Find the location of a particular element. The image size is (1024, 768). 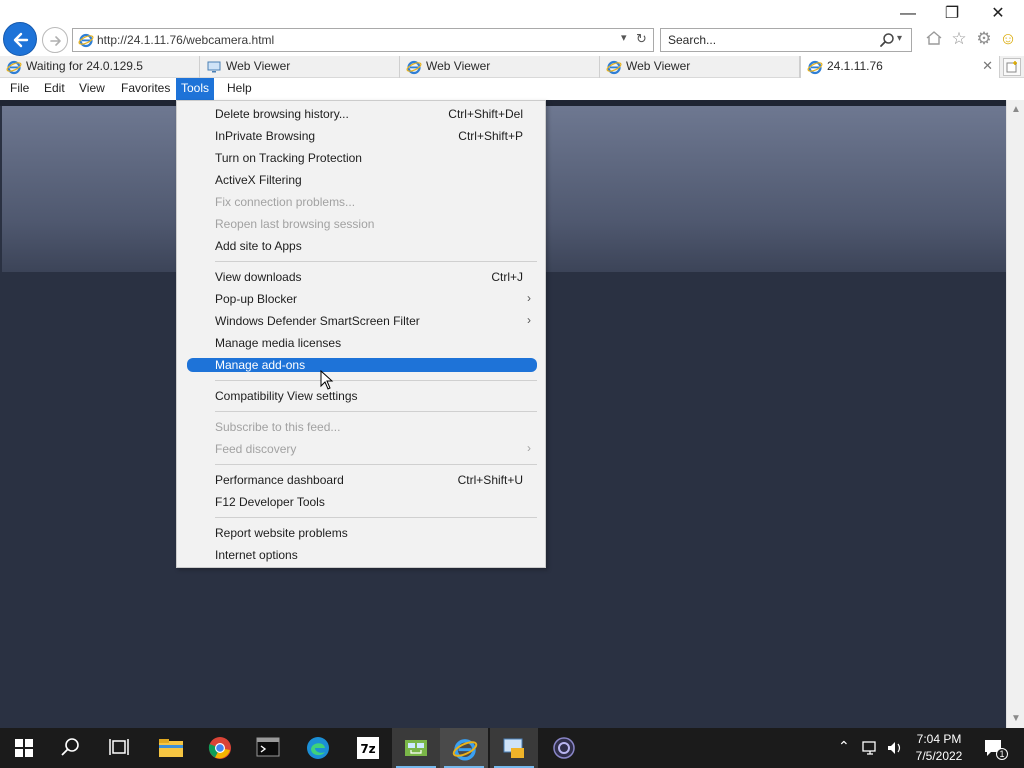

tab-5-active: 24.1.11.76 ✕ is located at coordinates (900, 67).